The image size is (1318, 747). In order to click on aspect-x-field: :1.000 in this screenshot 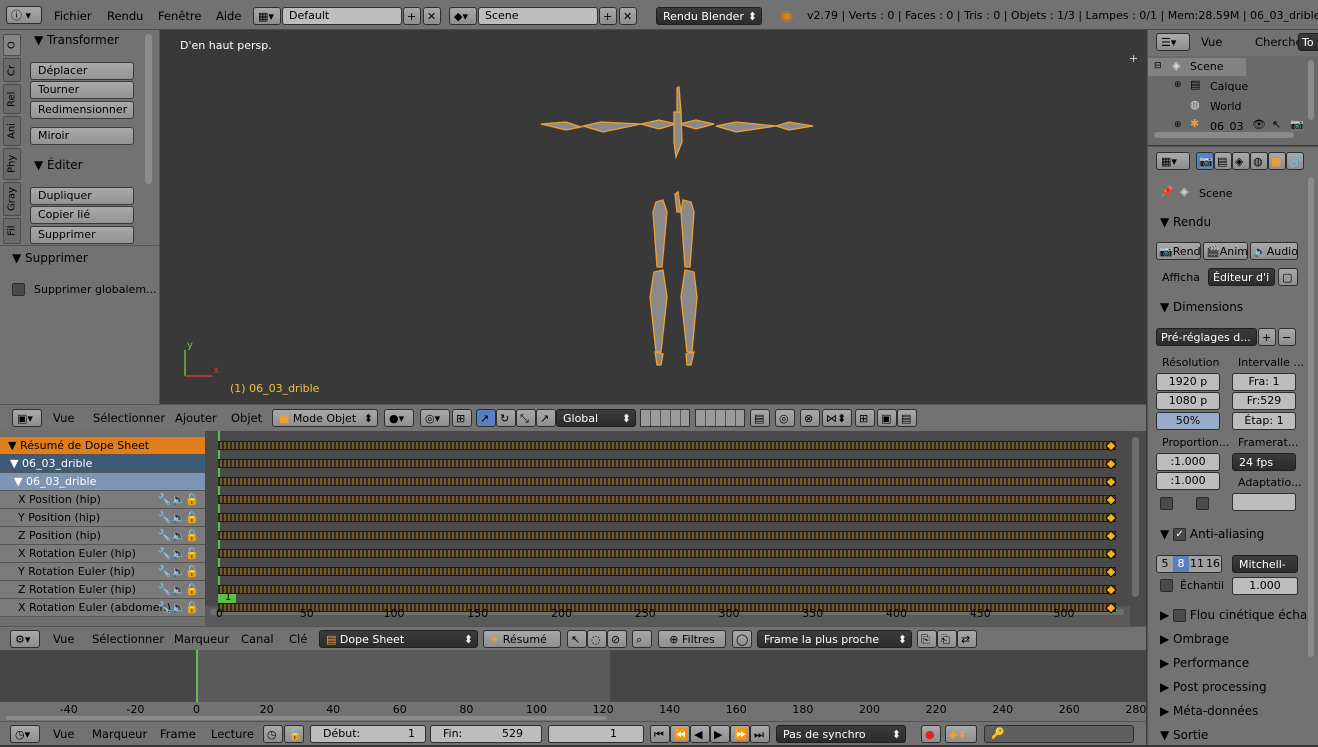, I will do `click(1188, 462)`.